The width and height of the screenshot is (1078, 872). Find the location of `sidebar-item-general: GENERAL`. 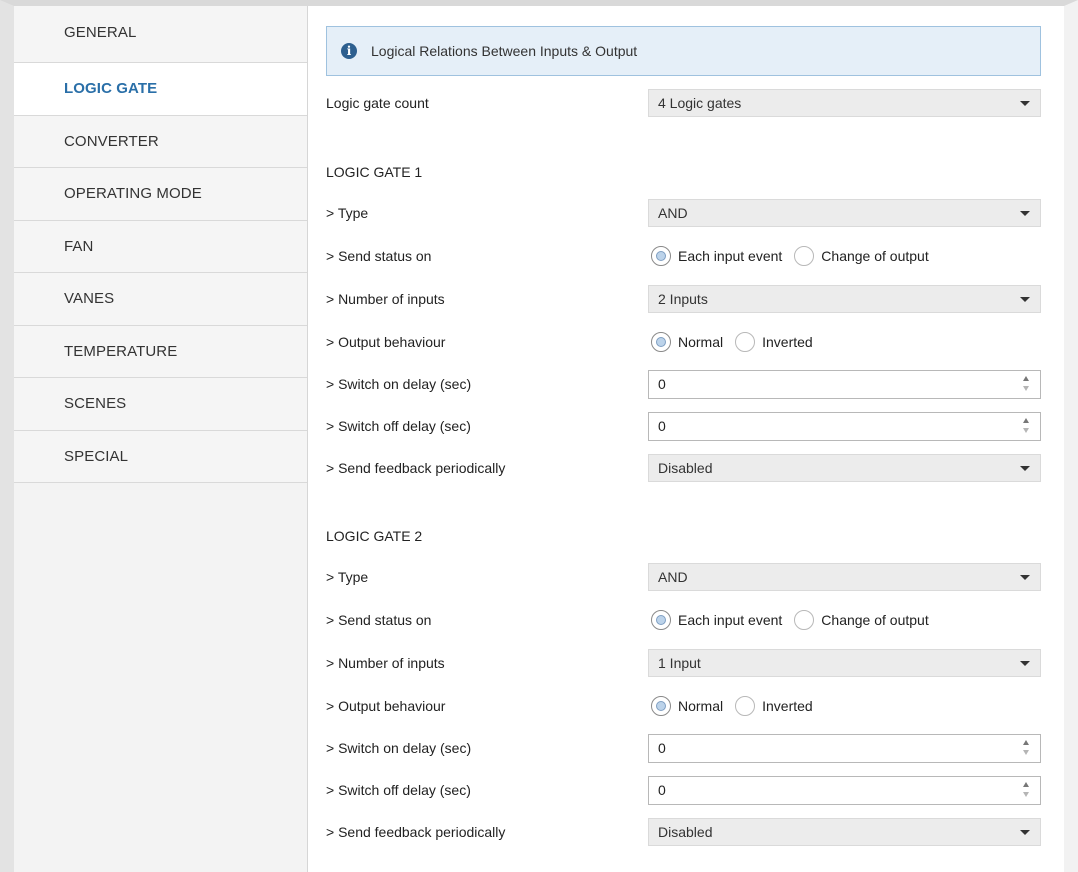

sidebar-item-general: GENERAL is located at coordinates (160, 34).